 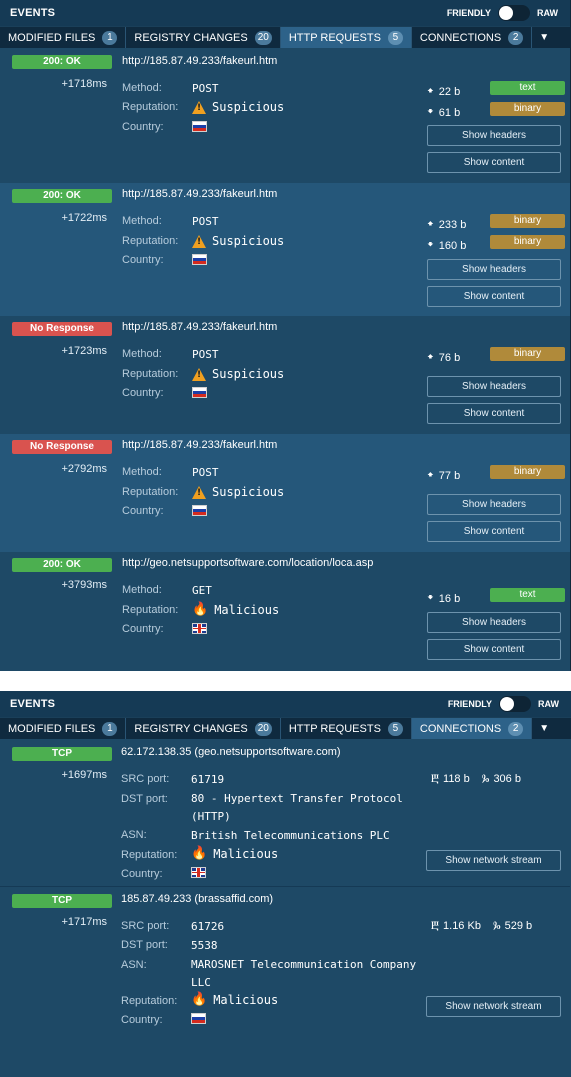 What do you see at coordinates (456, 779) in the screenshot?
I see `upload-value: 118 b` at bounding box center [456, 779].